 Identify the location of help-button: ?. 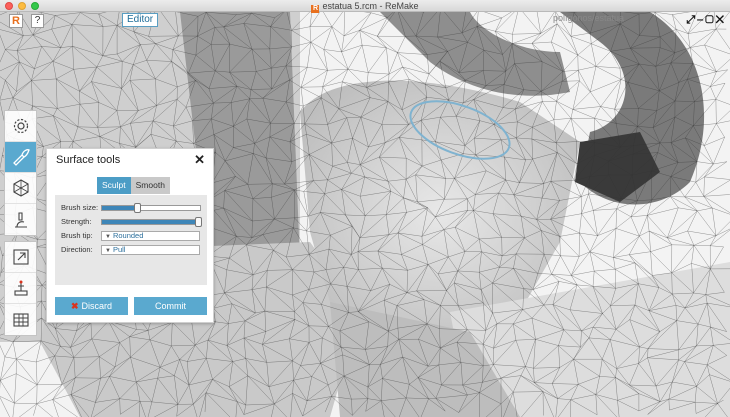
(37, 21).